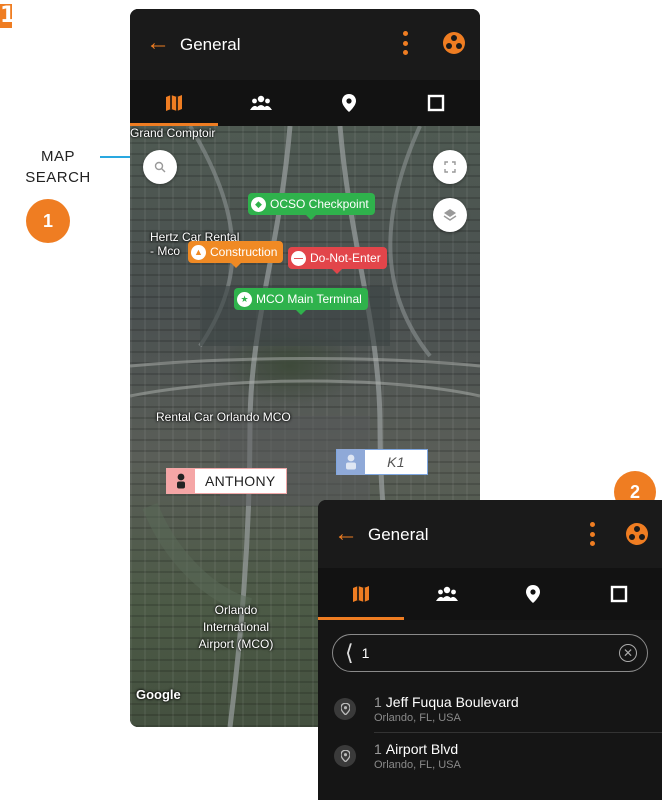 Image resolution: width=662 pixels, height=800 pixels. I want to click on result-text: 1 Jeff Fuqua Boulevard Orlando, FL, USA, so click(446, 709).